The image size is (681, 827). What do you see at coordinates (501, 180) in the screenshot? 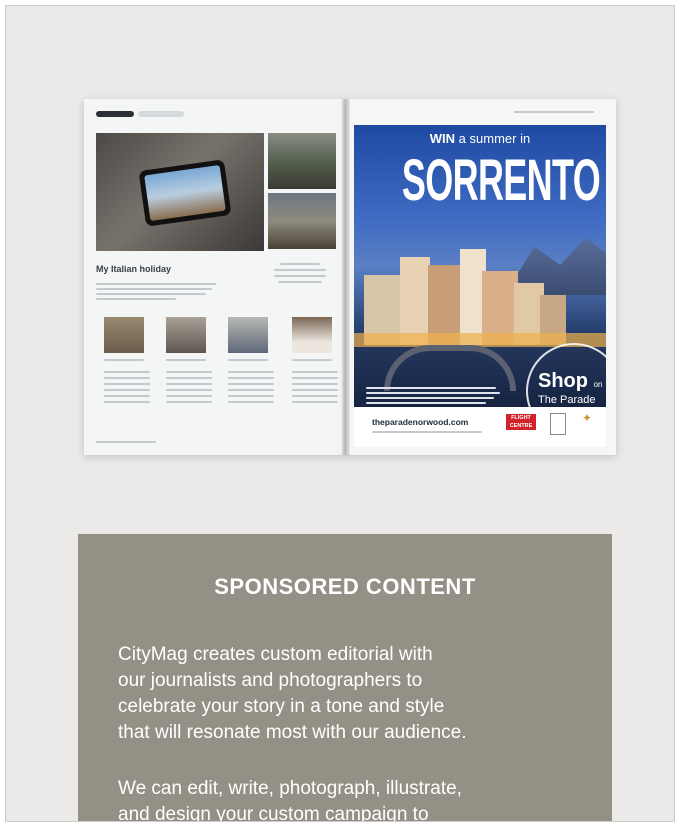
I see `cover-title: SORRENTO` at bounding box center [501, 180].